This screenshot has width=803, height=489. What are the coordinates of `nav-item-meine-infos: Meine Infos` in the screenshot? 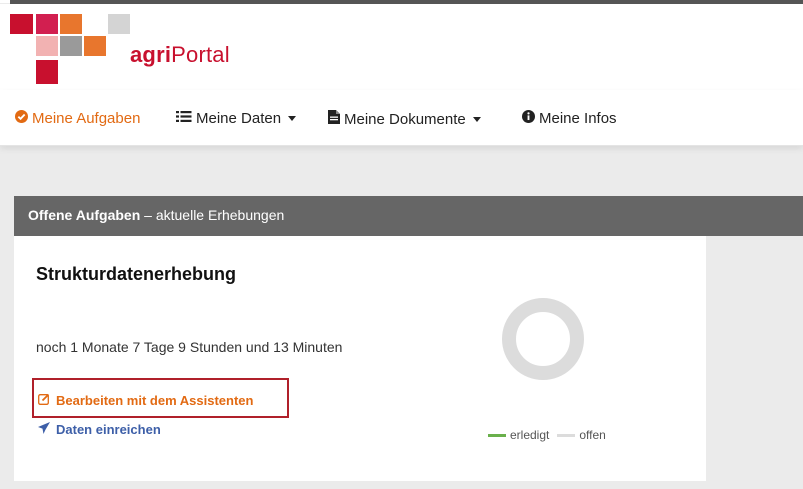 It's located at (569, 118).